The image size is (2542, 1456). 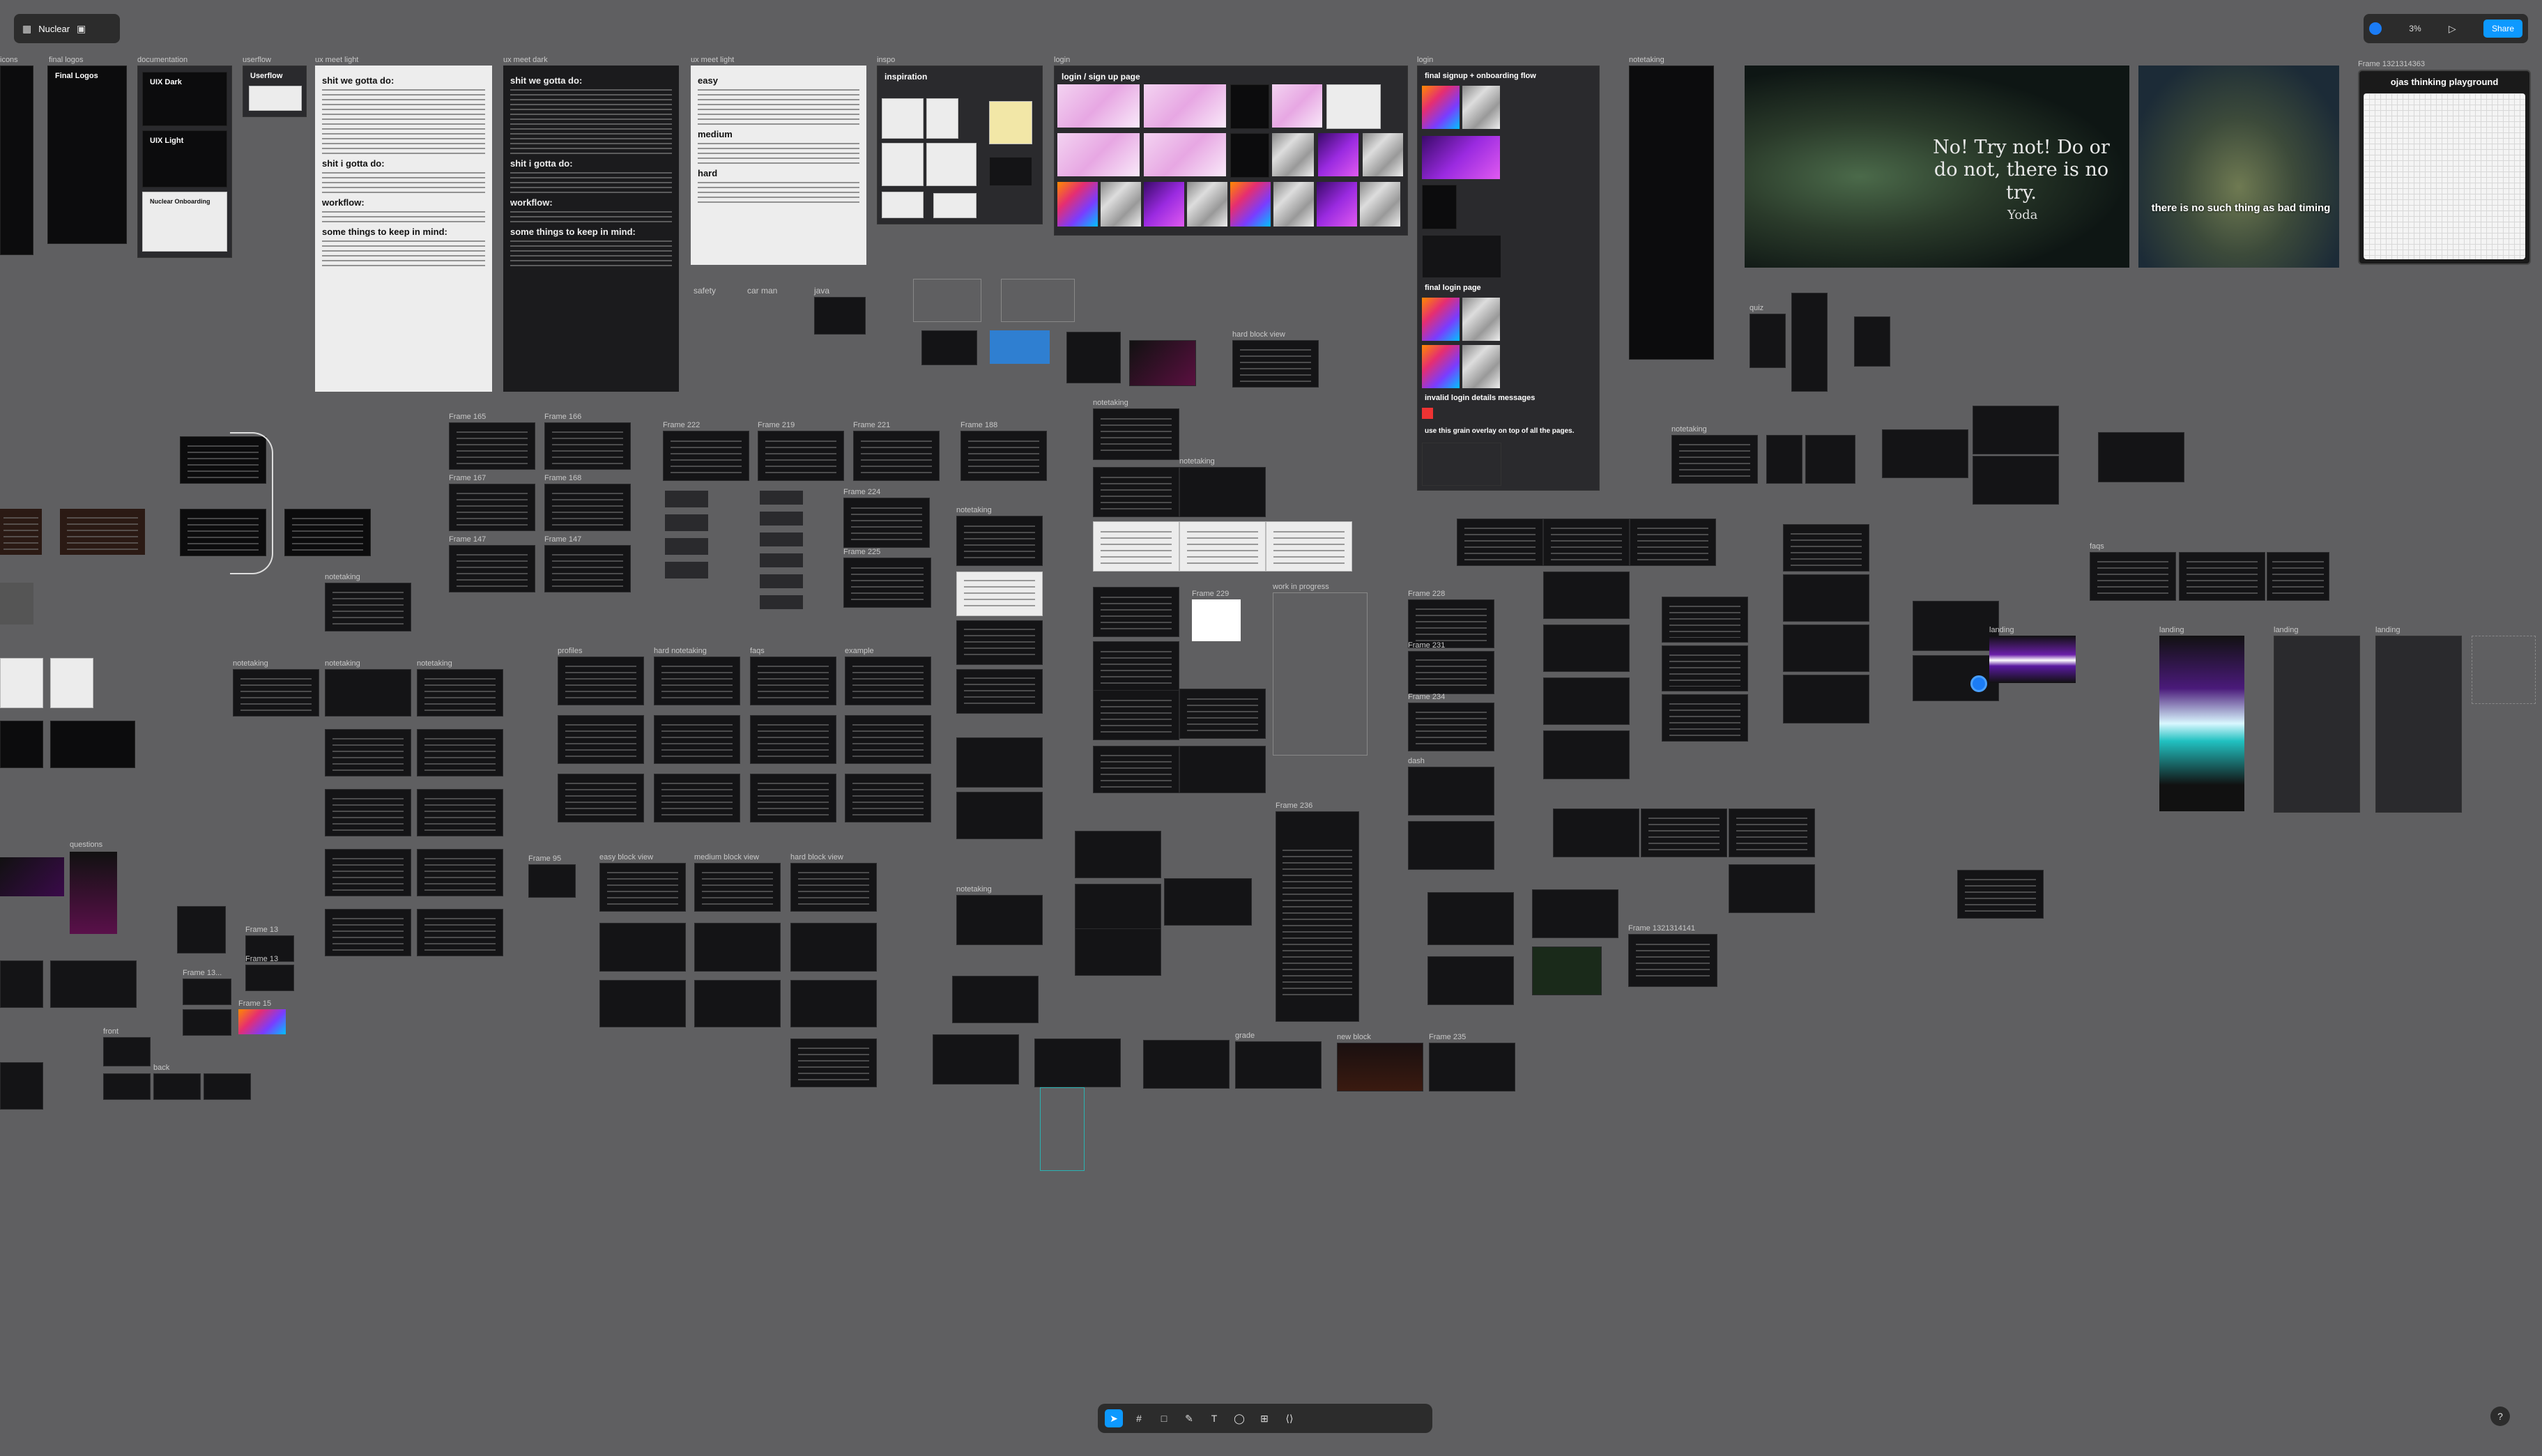 What do you see at coordinates (1673, 542) in the screenshot?
I see `notetaking-ai` at bounding box center [1673, 542].